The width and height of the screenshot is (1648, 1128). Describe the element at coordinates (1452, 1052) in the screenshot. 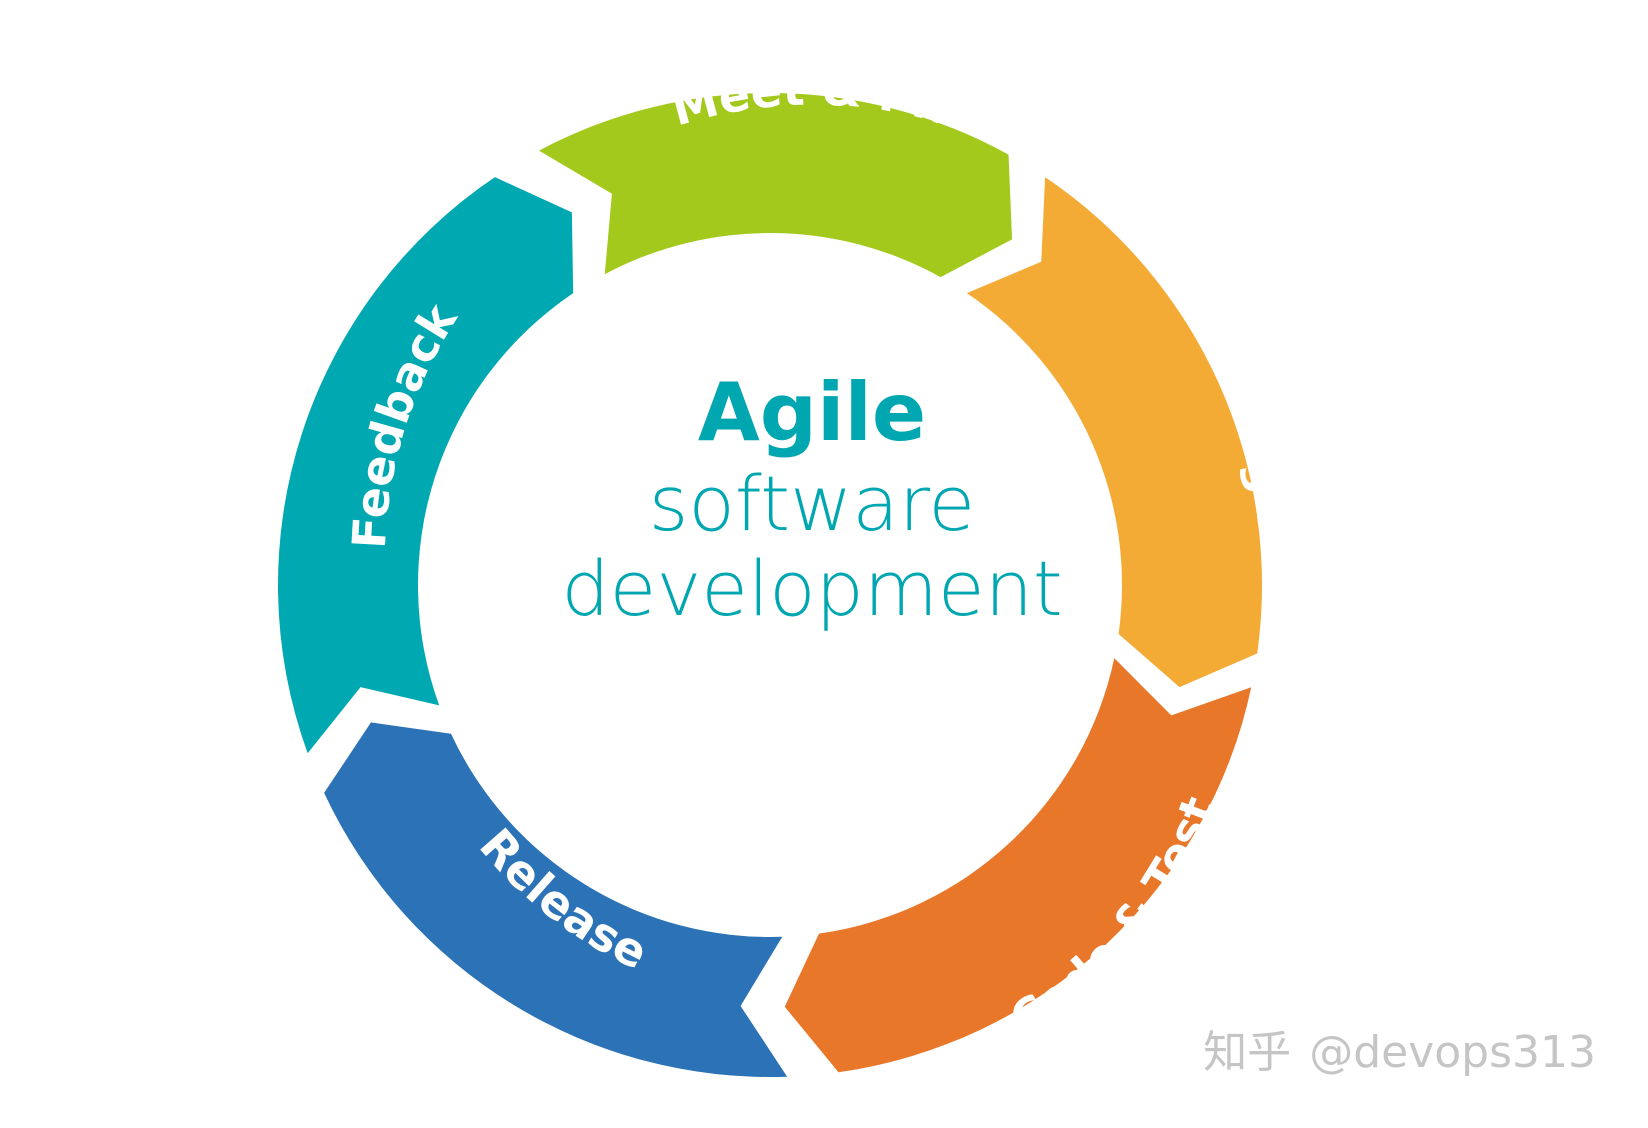

I see `watermark-handle: @devops313` at that location.